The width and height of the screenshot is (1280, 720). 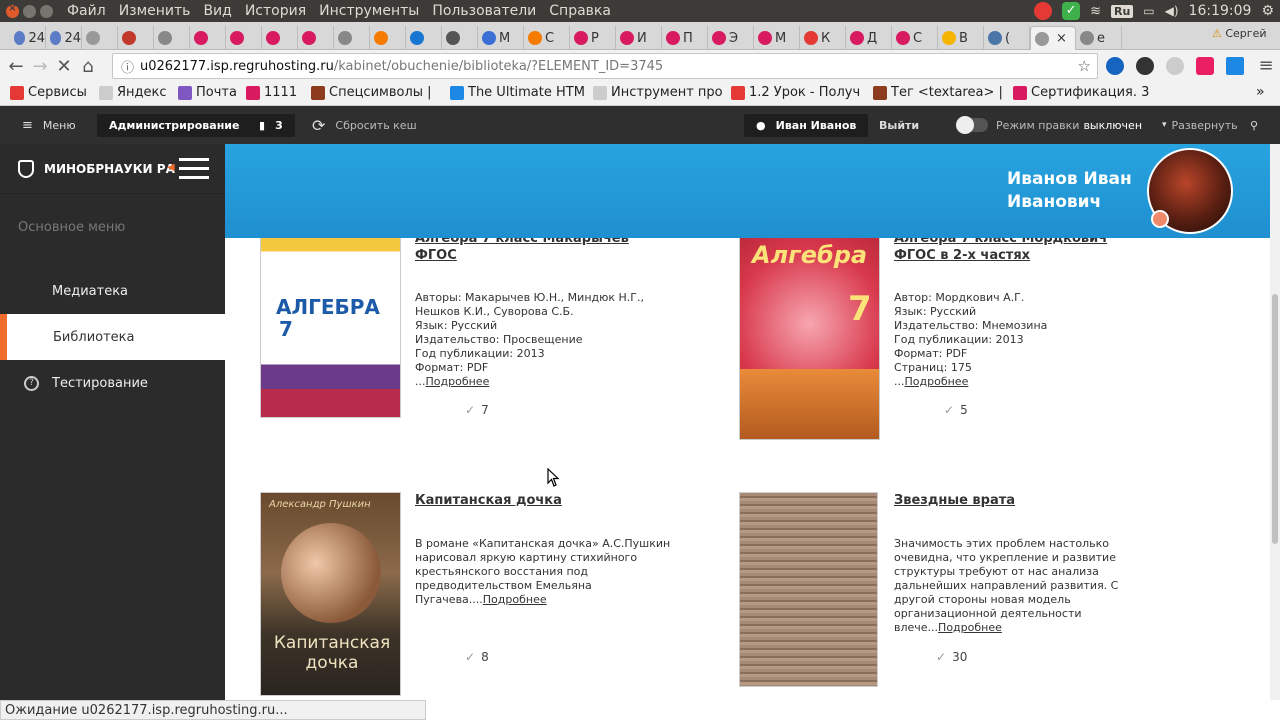 What do you see at coordinates (795, 92) in the screenshot?
I see `bookmark-item: 1.2 Урок - Получ` at bounding box center [795, 92].